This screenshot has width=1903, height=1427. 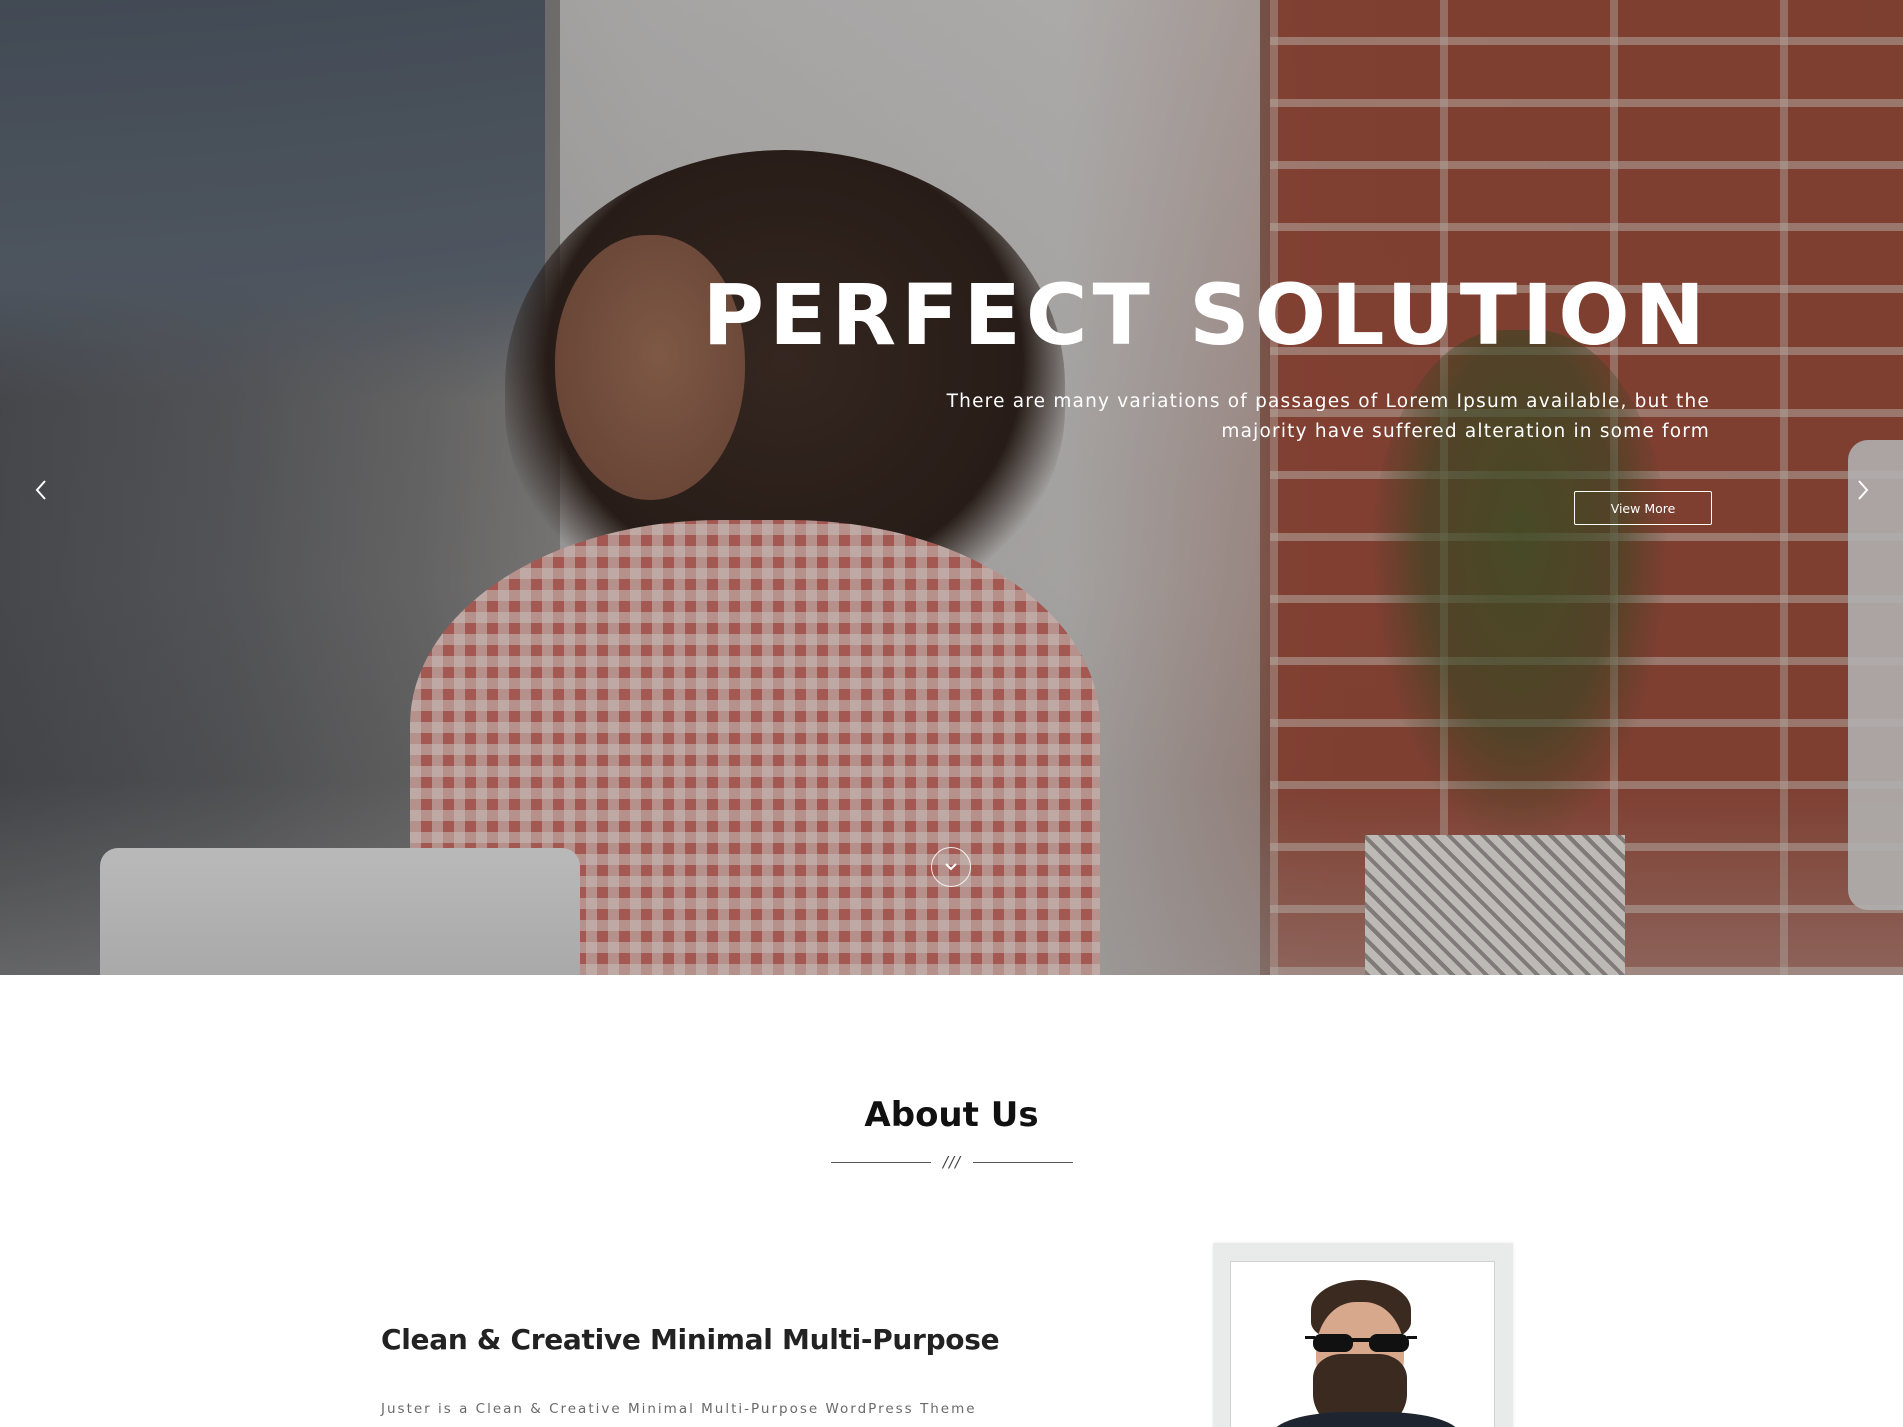 What do you see at coordinates (1206, 315) in the screenshot?
I see `hero-title: PERFECT SOLUTION` at bounding box center [1206, 315].